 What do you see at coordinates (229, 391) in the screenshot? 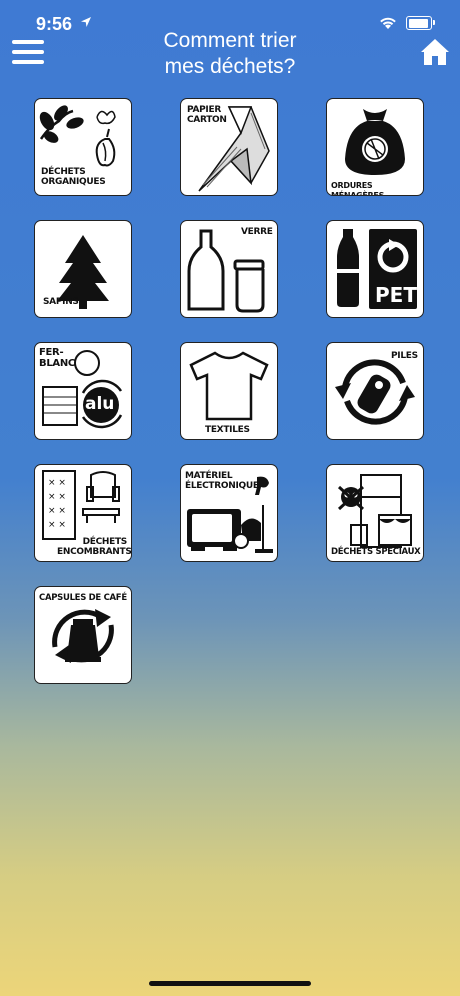
I see `category-textiles: TEXTILES` at bounding box center [229, 391].